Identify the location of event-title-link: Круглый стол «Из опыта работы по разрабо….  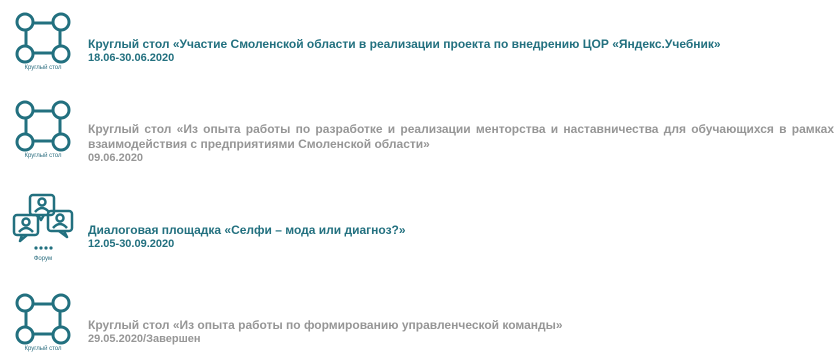
(461, 137).